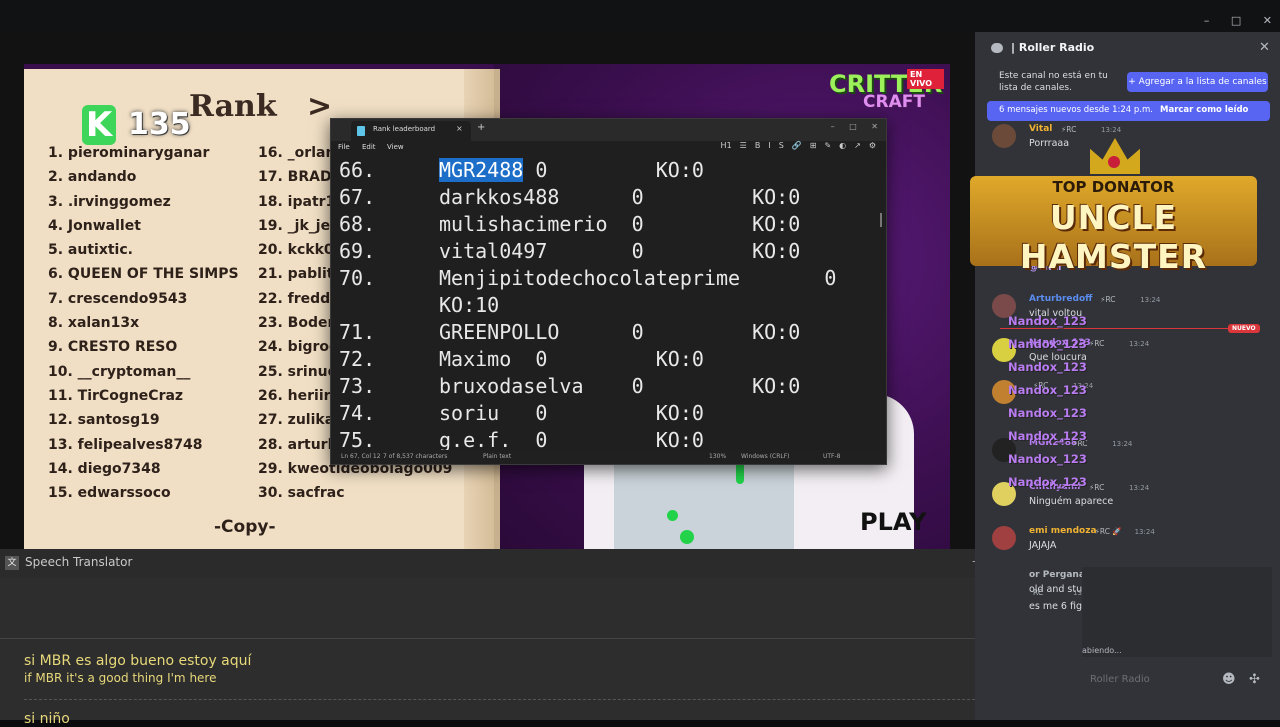 The image size is (1280, 727). Describe the element at coordinates (781, 145) in the screenshot. I see `toolbar-button: S` at that location.